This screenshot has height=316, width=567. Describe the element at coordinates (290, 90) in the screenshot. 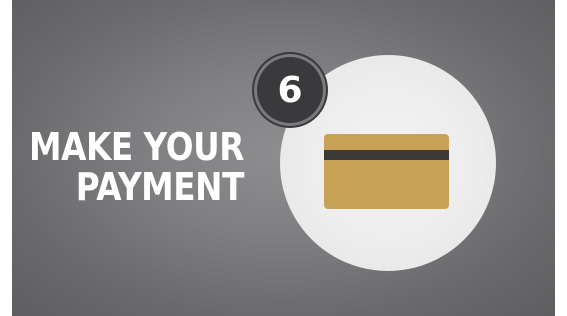

I see `step-number-badge: 6` at that location.